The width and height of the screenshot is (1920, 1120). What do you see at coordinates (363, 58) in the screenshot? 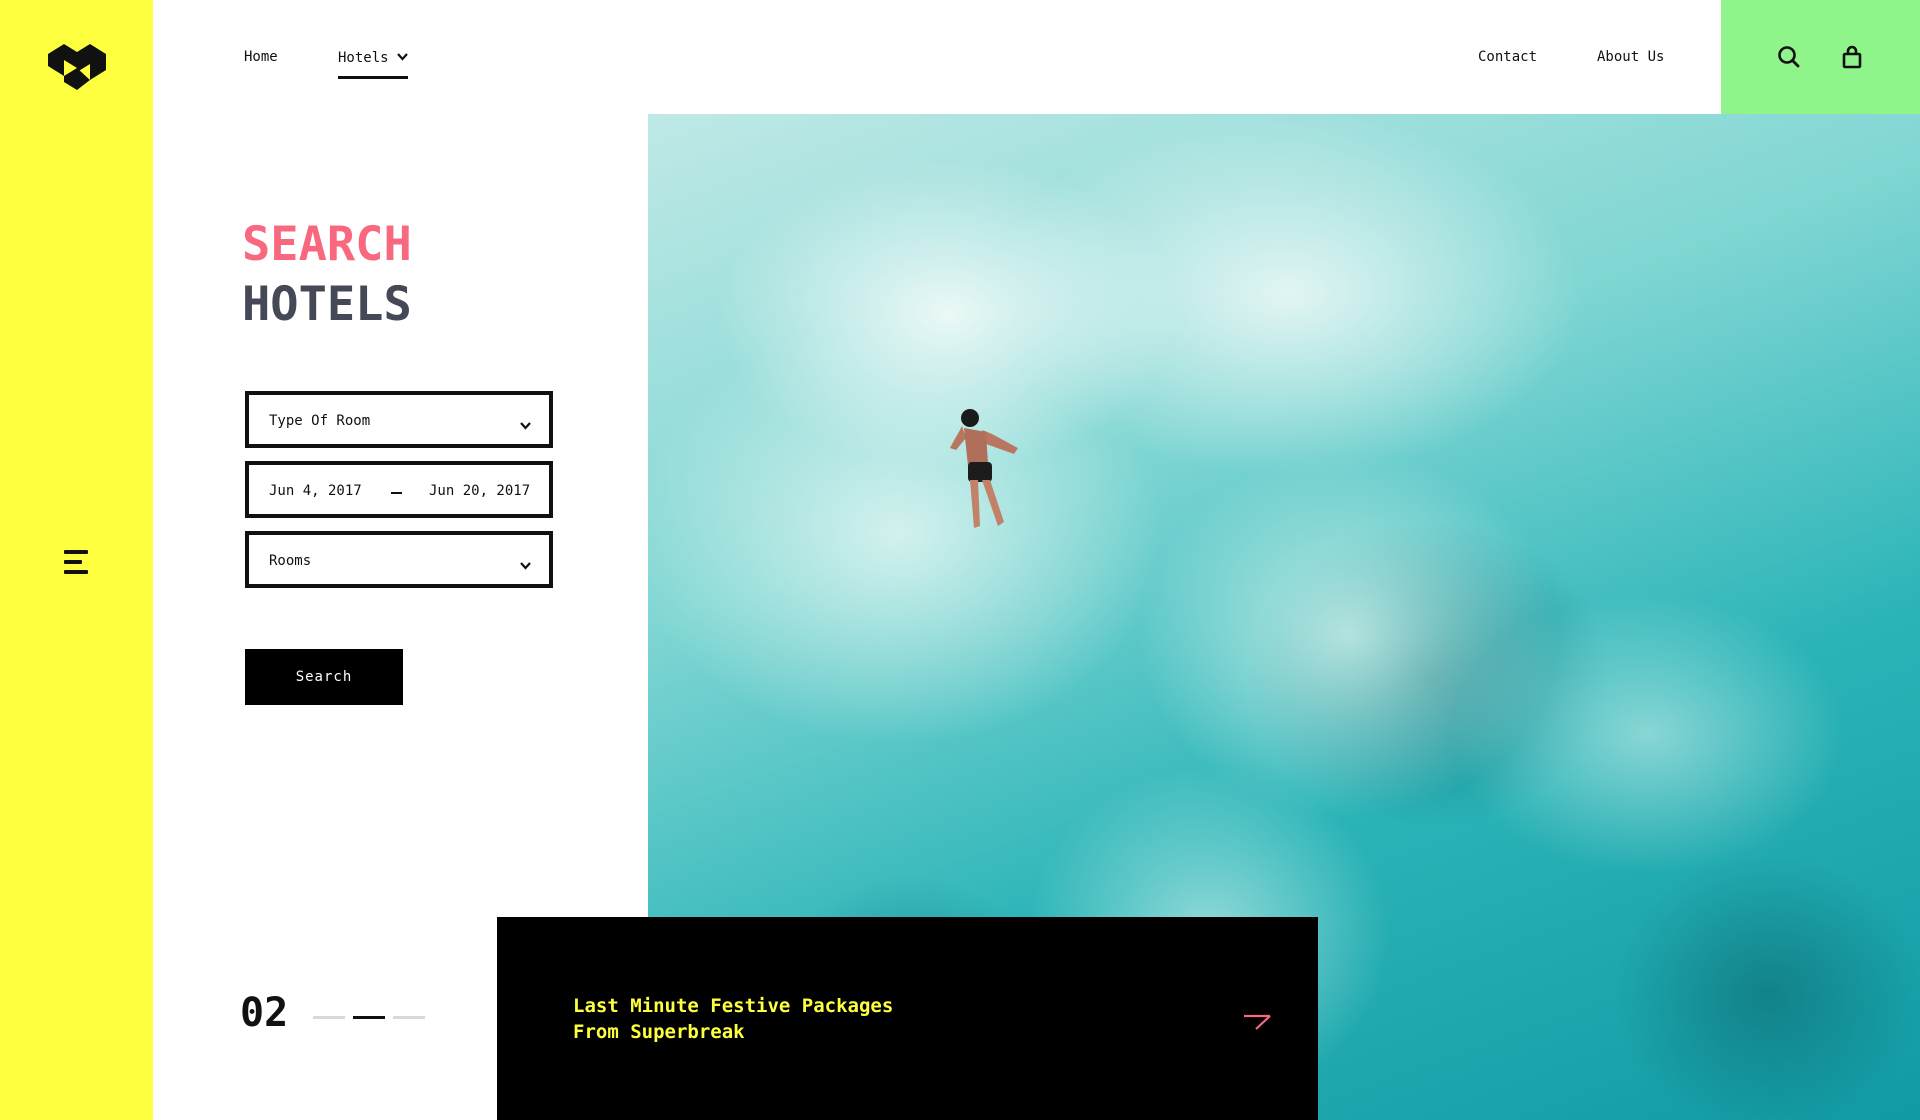
I see `nav-hotels-label: Hotels` at bounding box center [363, 58].